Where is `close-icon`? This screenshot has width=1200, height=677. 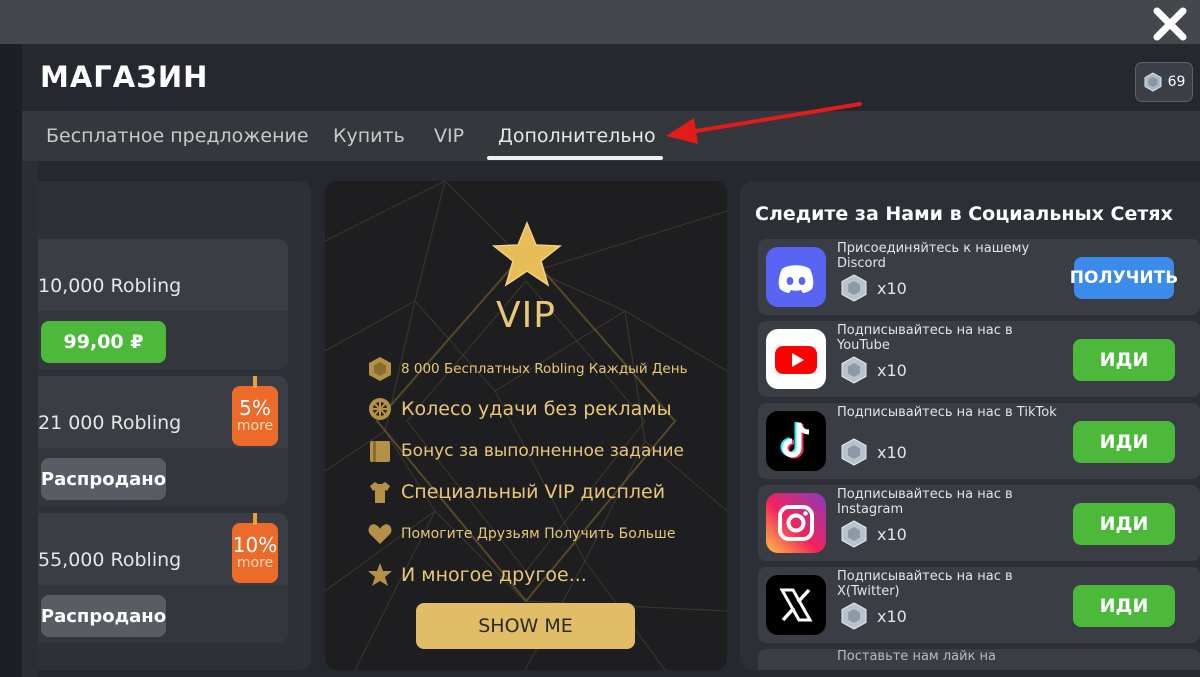
close-icon is located at coordinates (1170, 24).